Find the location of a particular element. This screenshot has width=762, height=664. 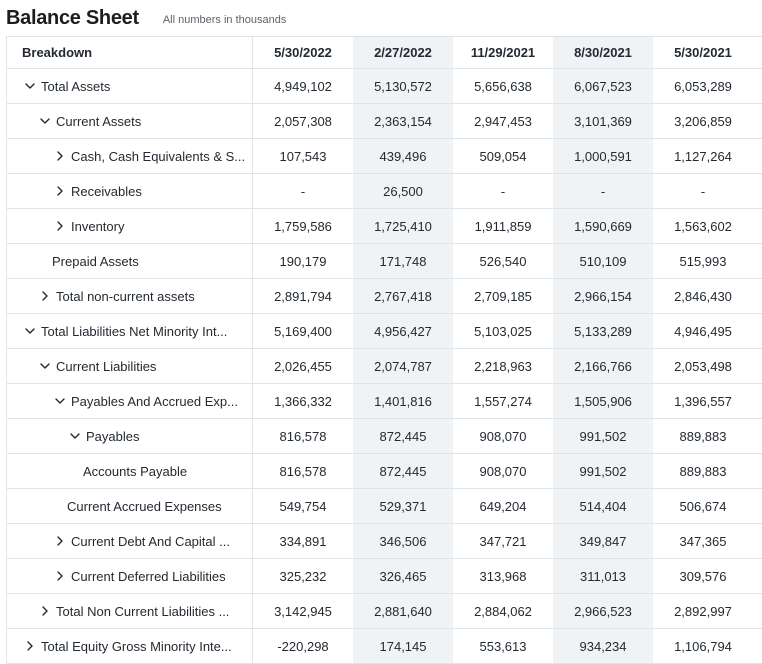

date-column-header: 2/27/2022 is located at coordinates (403, 52).